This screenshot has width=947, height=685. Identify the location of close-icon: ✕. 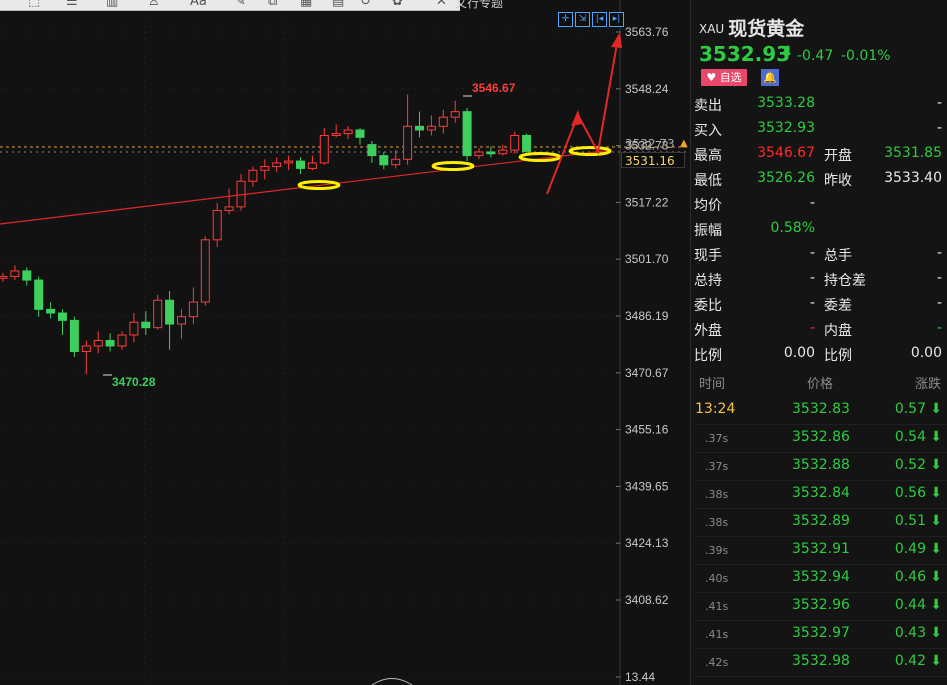
(441, 4).